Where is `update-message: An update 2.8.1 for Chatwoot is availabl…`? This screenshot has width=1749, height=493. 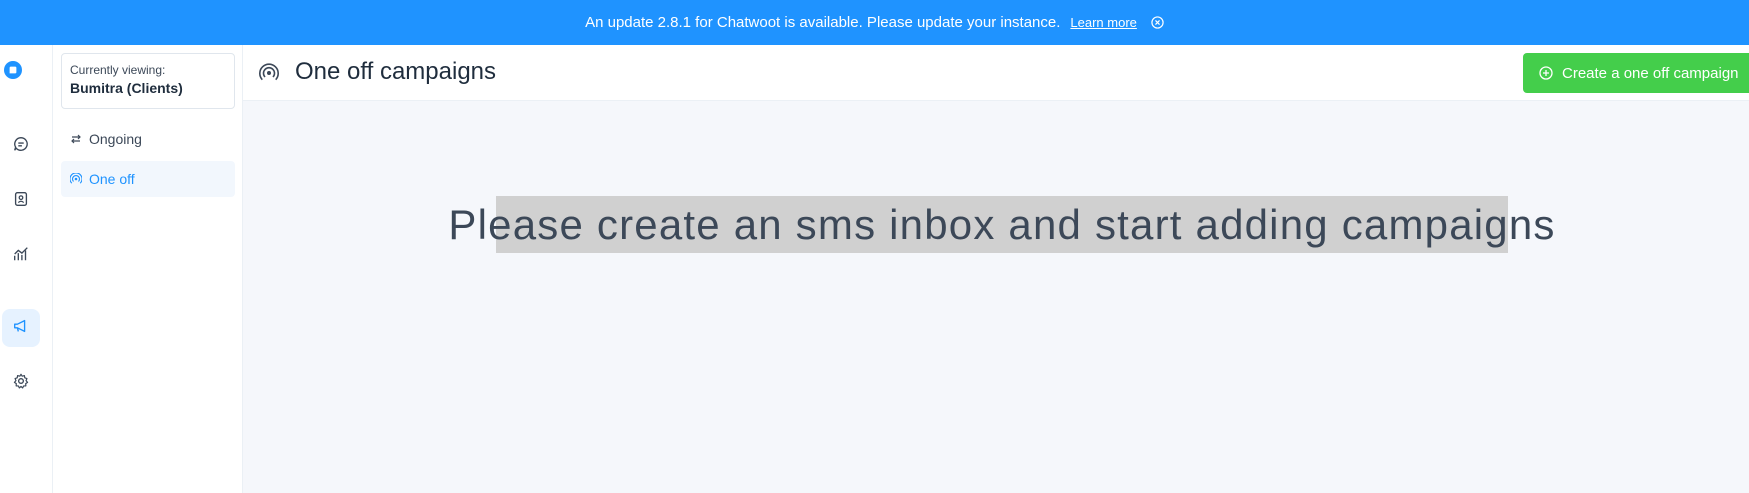
update-message: An update 2.8.1 for Chatwoot is availabl… is located at coordinates (823, 22).